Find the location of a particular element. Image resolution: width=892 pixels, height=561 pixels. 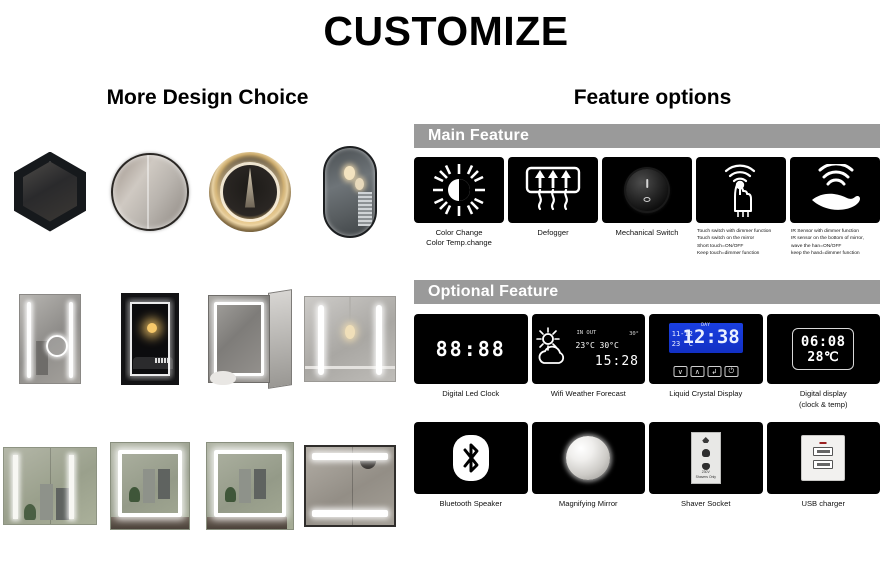

hexagon-led-mirror-icon is located at coordinates (50, 191).